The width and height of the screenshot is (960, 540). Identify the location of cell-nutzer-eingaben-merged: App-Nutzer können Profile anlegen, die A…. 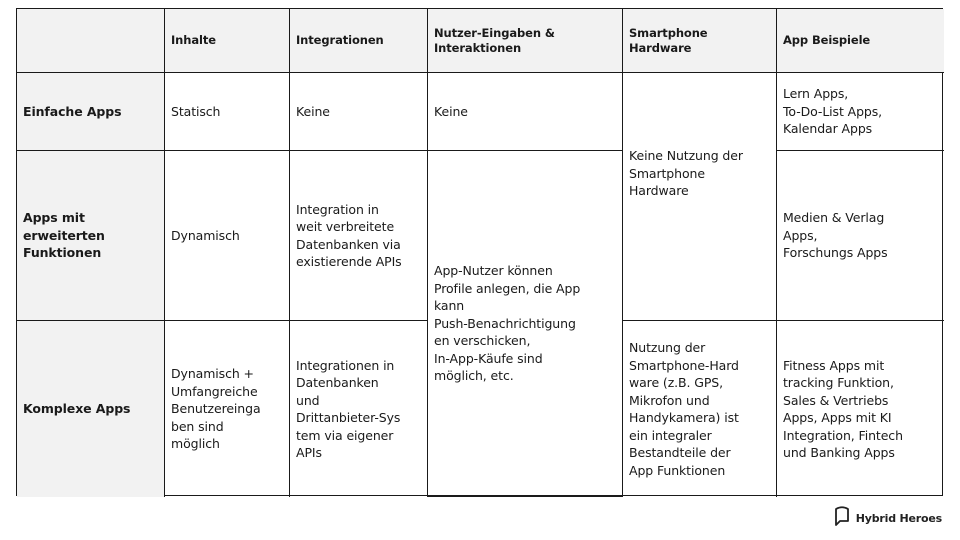
(525, 324).